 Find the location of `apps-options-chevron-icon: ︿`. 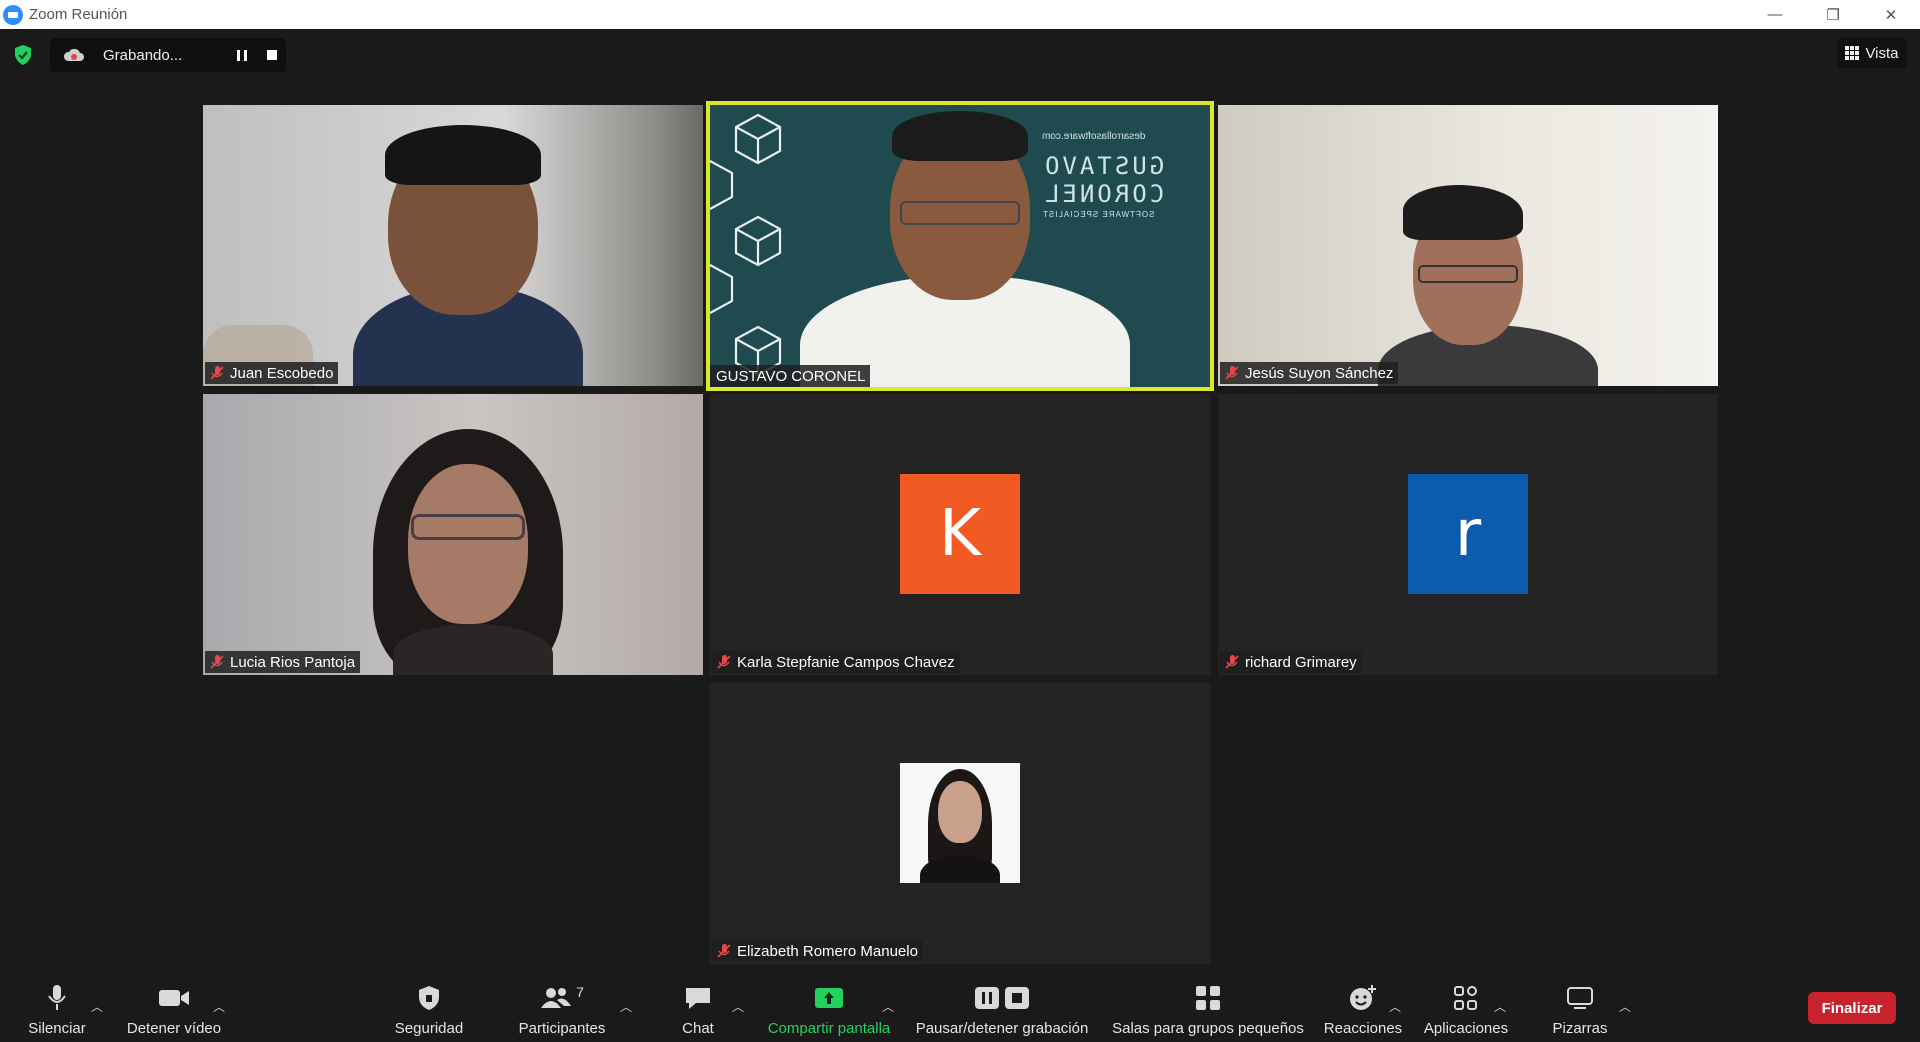

apps-options-chevron-icon: ︿ is located at coordinates (1500, 1006).